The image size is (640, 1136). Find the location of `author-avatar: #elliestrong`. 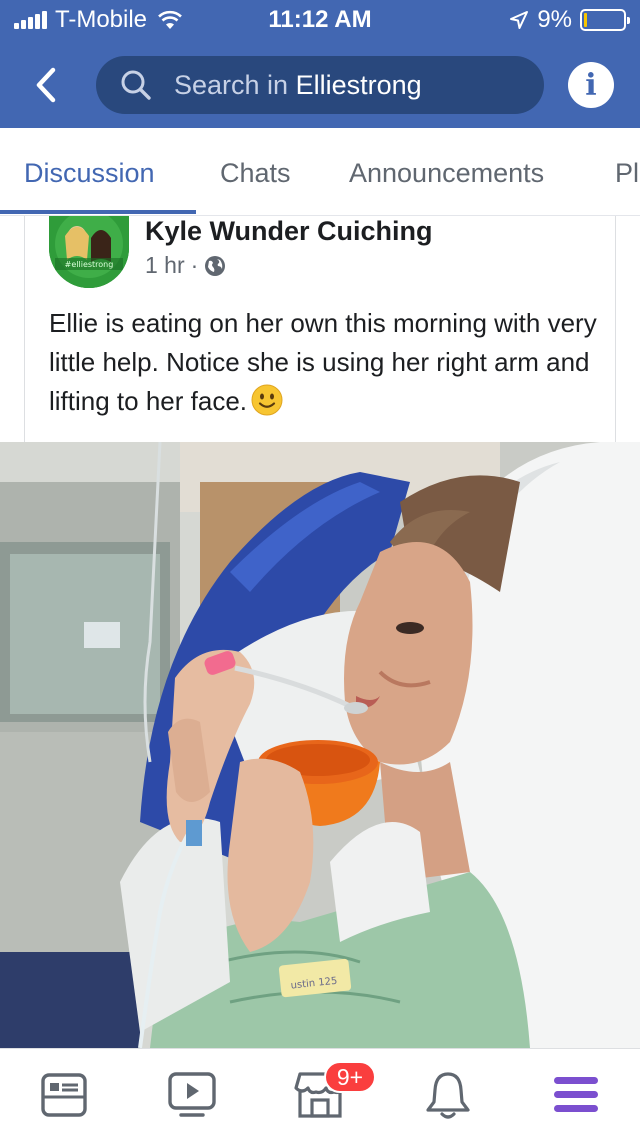

author-avatar: #elliestrong is located at coordinates (89, 252).